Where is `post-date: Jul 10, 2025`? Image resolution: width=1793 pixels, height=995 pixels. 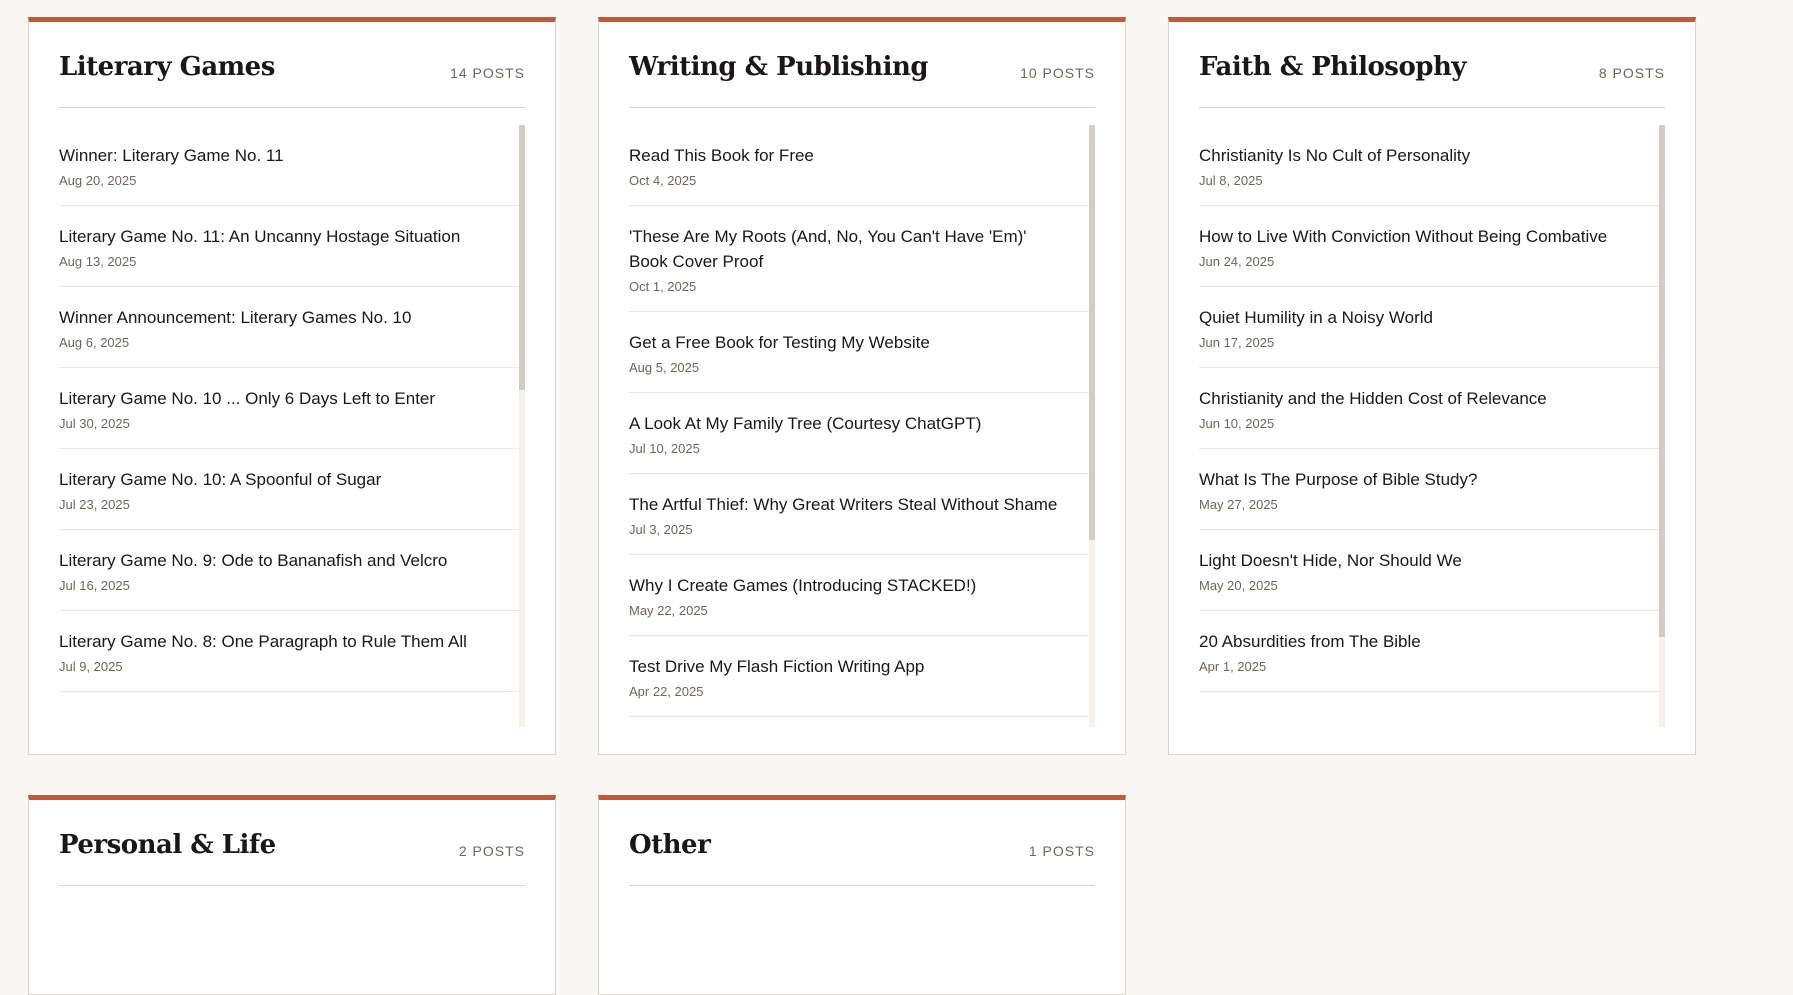 post-date: Jul 10, 2025 is located at coordinates (664, 448).